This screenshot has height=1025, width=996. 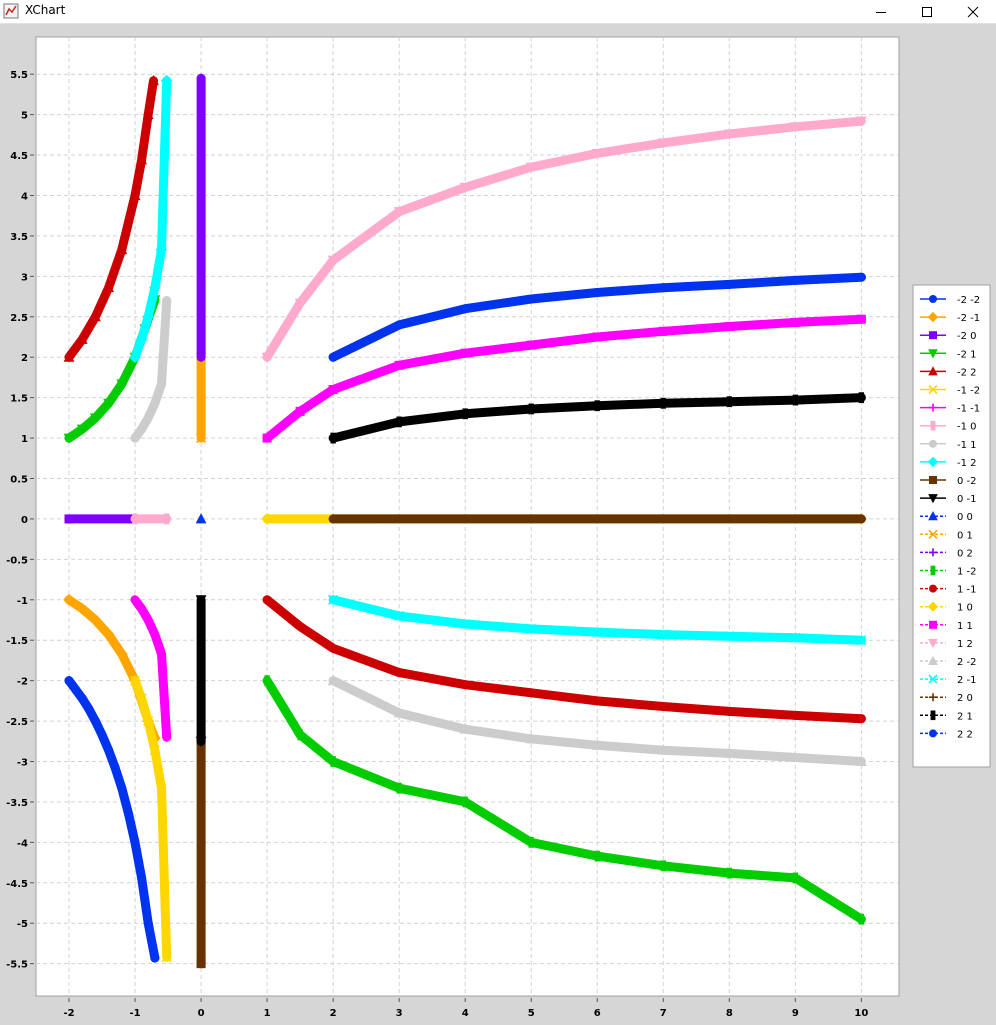 What do you see at coordinates (17, 560) in the screenshot?
I see `y-tick-label: -0.5` at bounding box center [17, 560].